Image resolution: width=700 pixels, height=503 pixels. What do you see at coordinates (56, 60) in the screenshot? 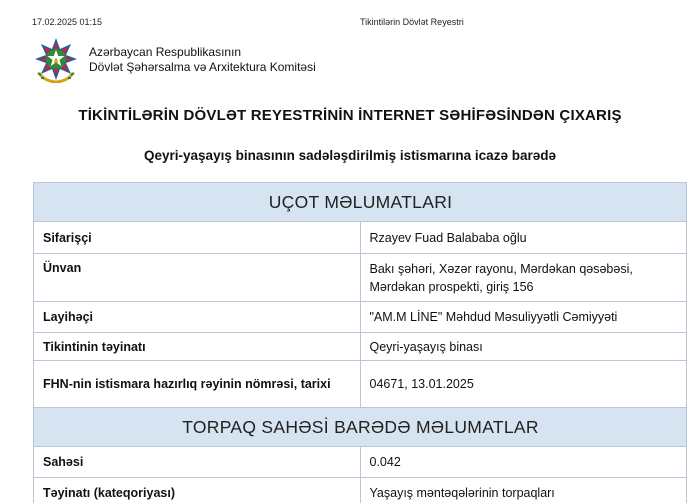
I see `azerbaijan-coat-of-arms-icon` at bounding box center [56, 60].